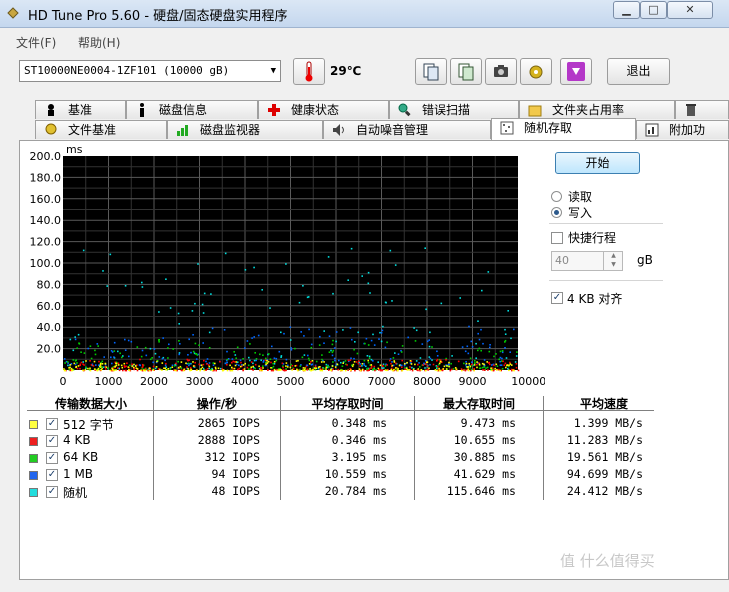 Image resolution: width=729 pixels, height=592 pixels. I want to click on tab-extra-tests: 附加功, so click(682, 129).